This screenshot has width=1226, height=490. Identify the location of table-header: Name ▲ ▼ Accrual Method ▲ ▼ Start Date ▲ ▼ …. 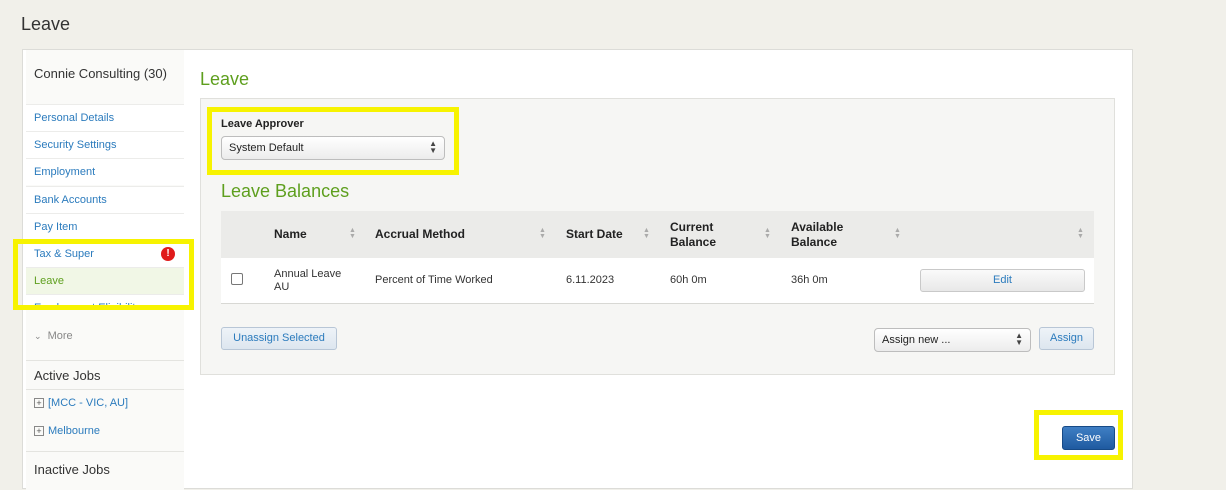
(657, 234).